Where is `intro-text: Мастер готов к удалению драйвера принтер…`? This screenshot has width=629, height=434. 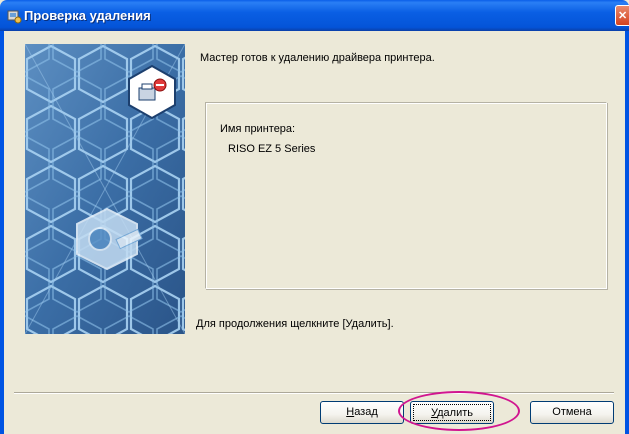
intro-text: Мастер готов к удалению драйвера принтер… is located at coordinates (317, 58).